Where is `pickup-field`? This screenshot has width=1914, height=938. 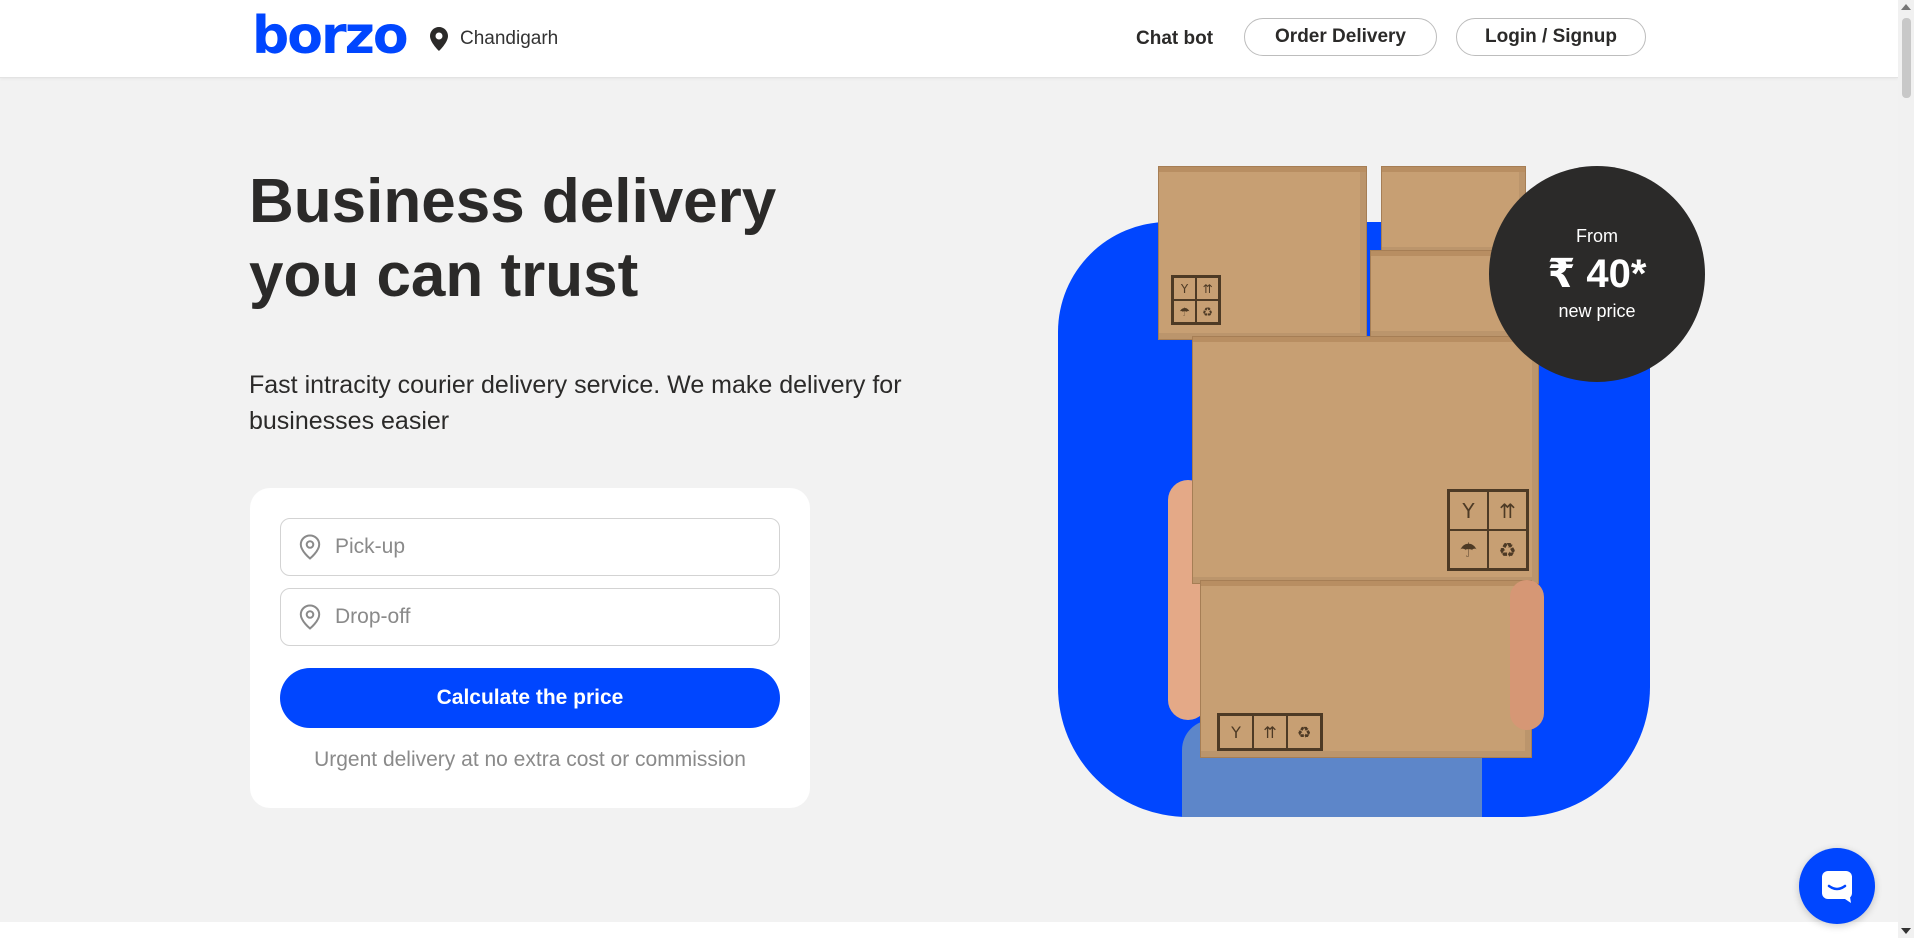
pickup-field is located at coordinates (530, 547).